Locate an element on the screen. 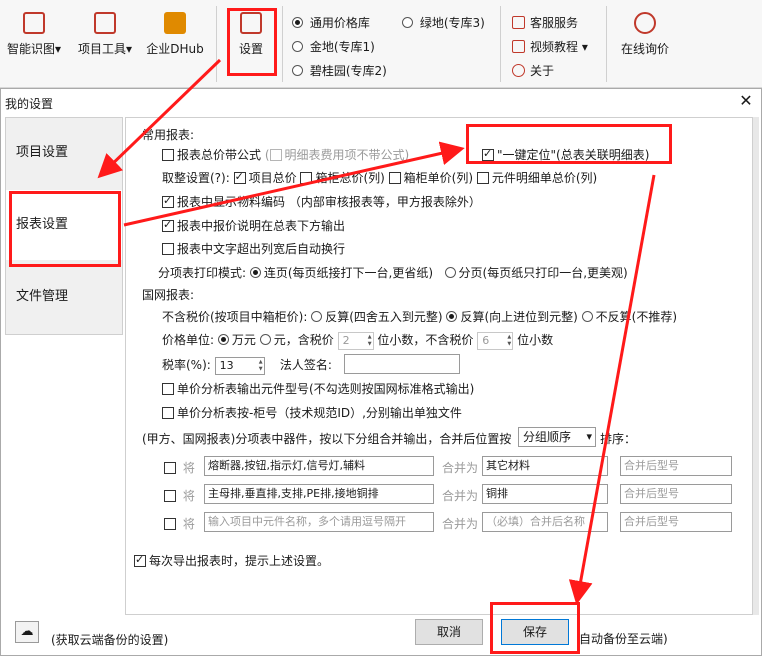  arrow-settings-to-report is located at coordinates (159, 118).